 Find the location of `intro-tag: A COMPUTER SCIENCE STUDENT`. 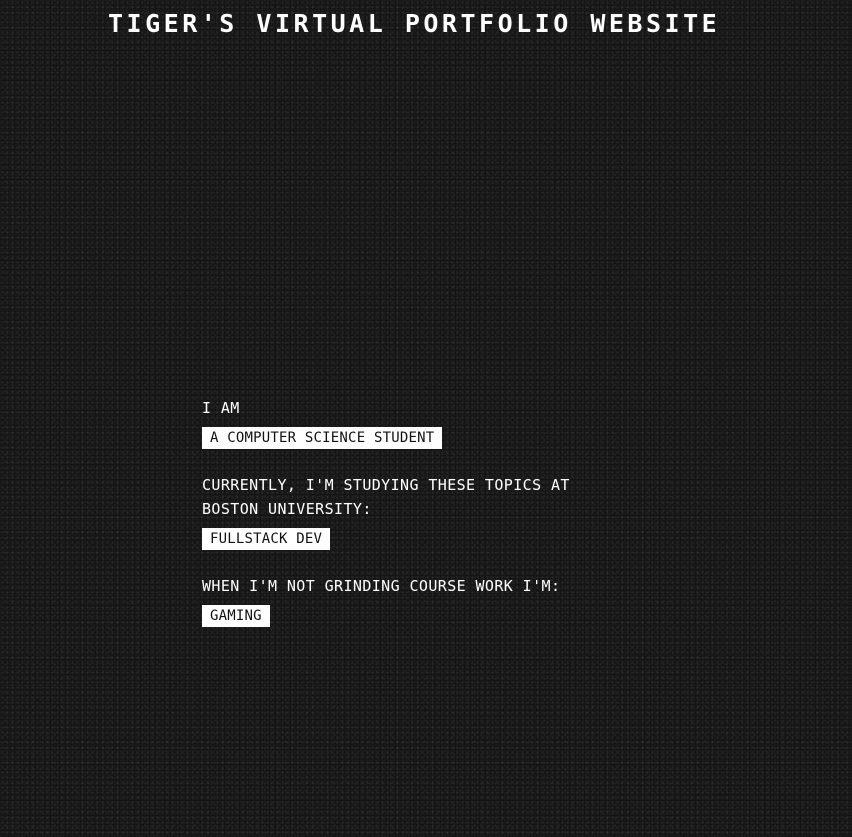

intro-tag: A COMPUTER SCIENCE STUDENT is located at coordinates (322, 438).